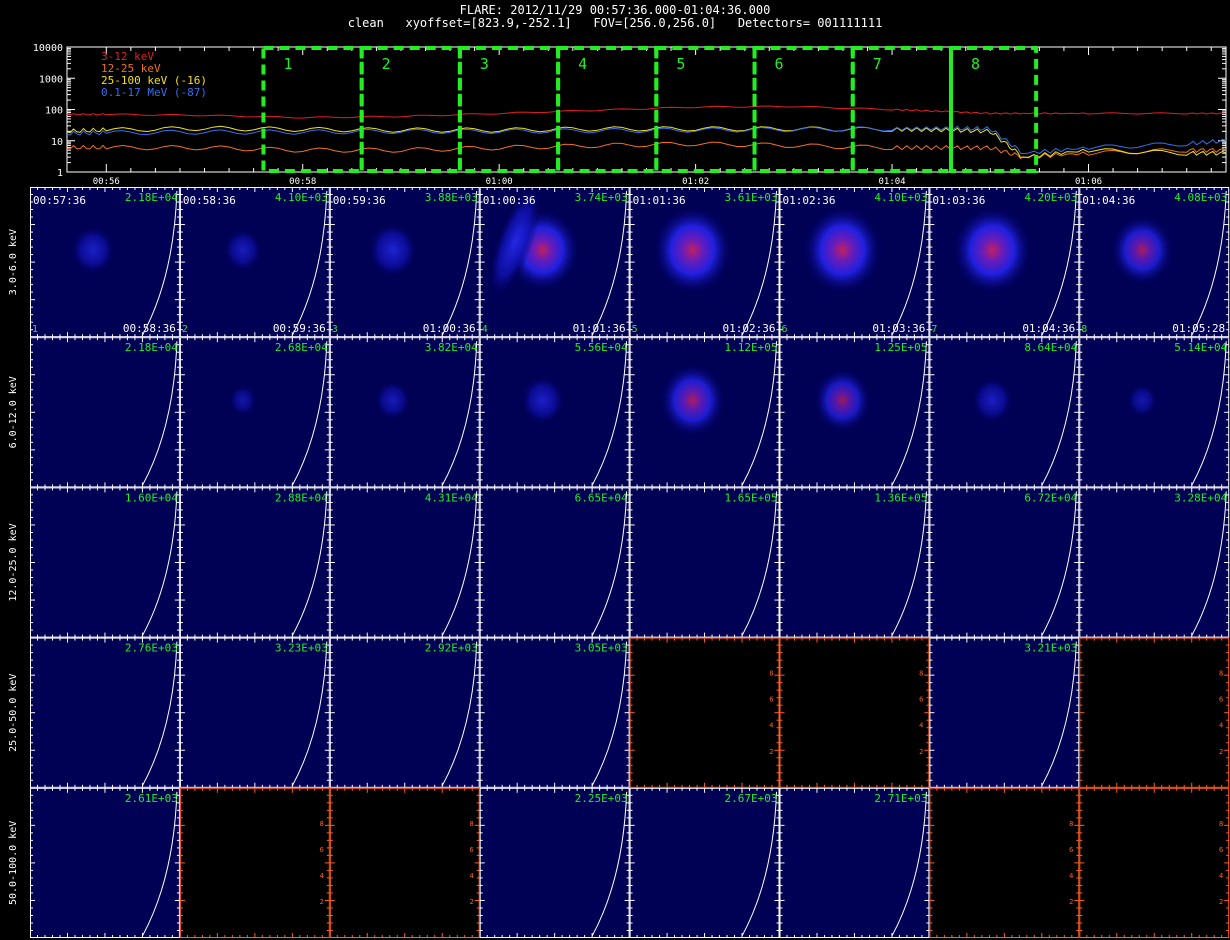  What do you see at coordinates (151, 197) in the screenshot?
I see `peak-value-label: 2.18E+04` at bounding box center [151, 197].